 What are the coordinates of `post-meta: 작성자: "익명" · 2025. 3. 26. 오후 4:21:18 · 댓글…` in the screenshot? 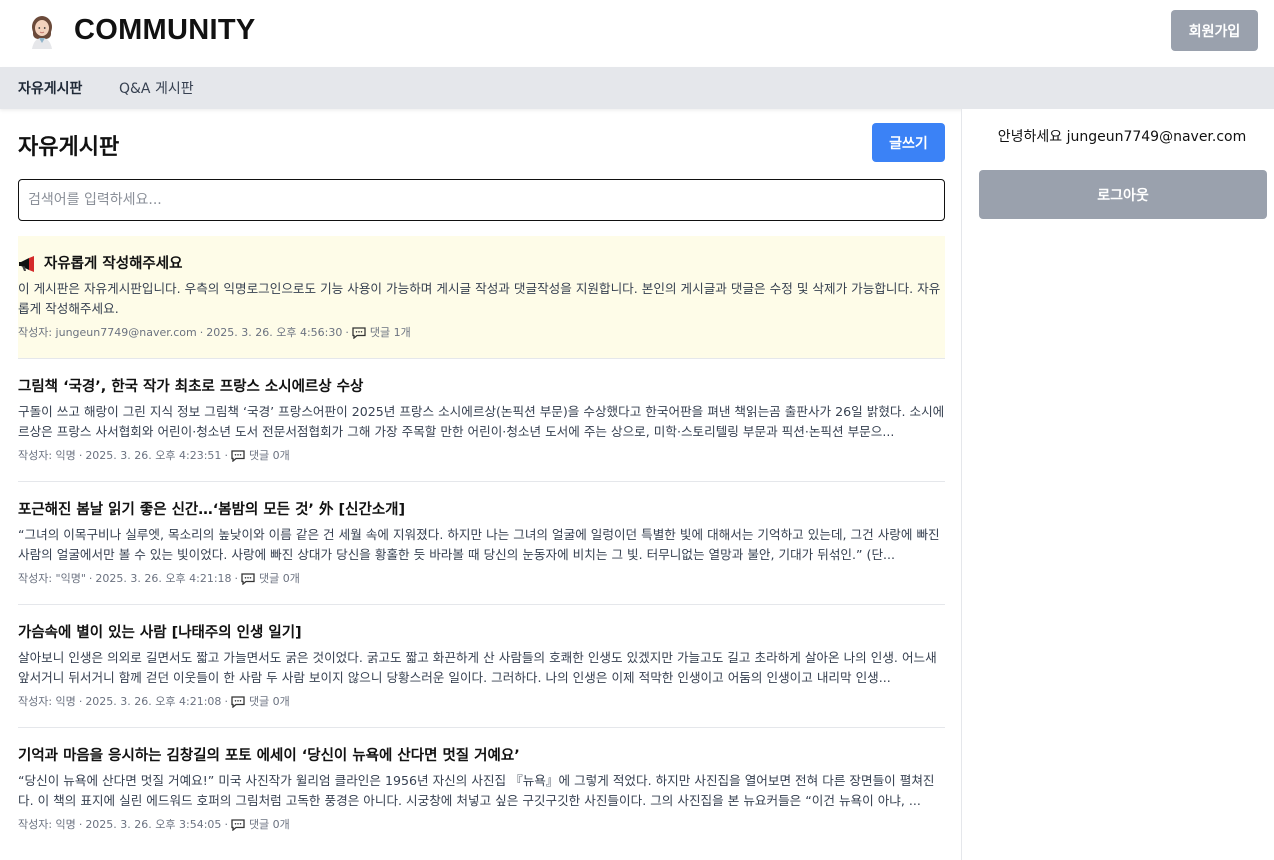 It's located at (159, 579).